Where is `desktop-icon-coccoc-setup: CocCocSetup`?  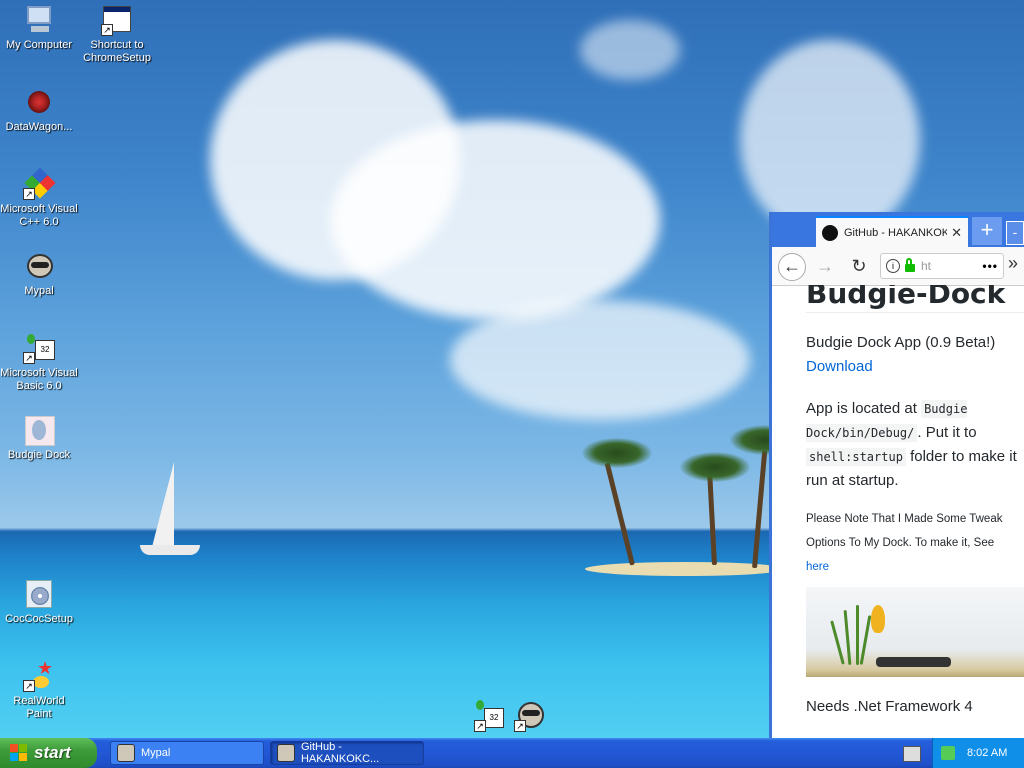
desktop-icon-coccoc-setup: CocCocSetup is located at coordinates (39, 602).